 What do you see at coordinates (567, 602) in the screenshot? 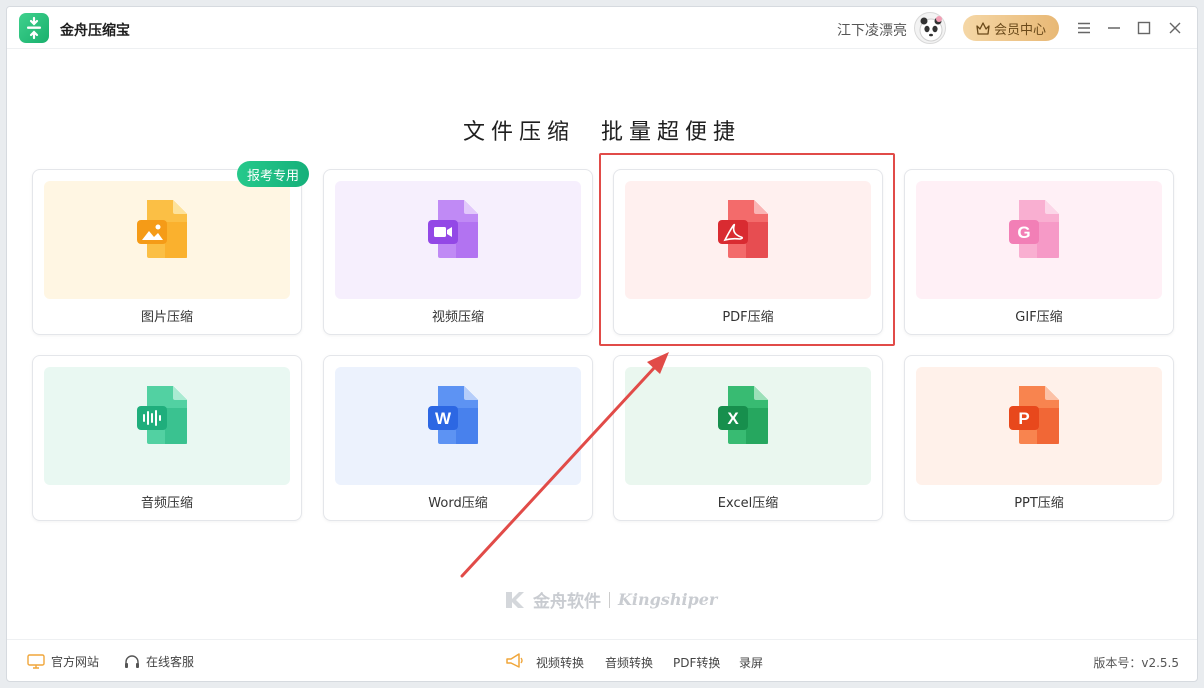
I see `watermark-cn: 金舟软件` at bounding box center [567, 602].